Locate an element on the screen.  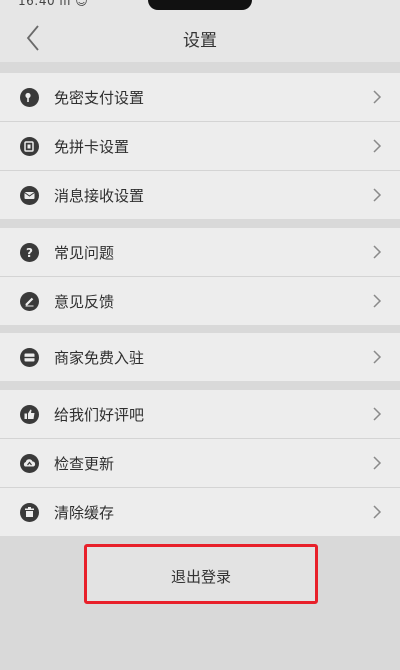
item-label: 免拼卡设置 is located at coordinates (92, 147).